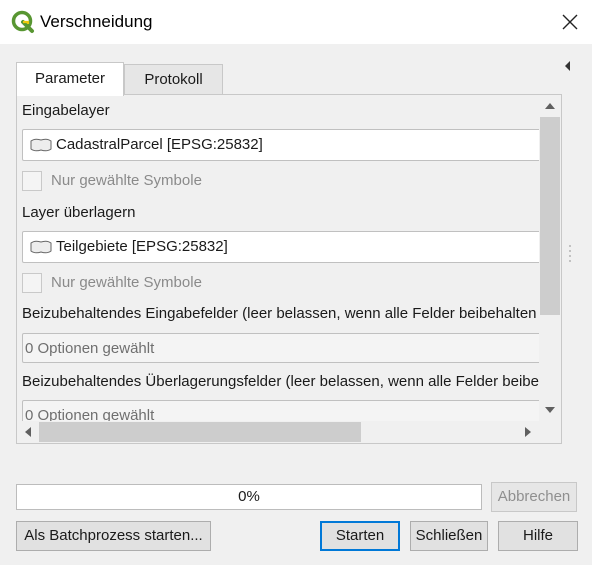 The width and height of the screenshot is (592, 565). Describe the element at coordinates (90, 414) in the screenshot. I see `overlay-fields-value: 0 Optionen gewählt` at that location.